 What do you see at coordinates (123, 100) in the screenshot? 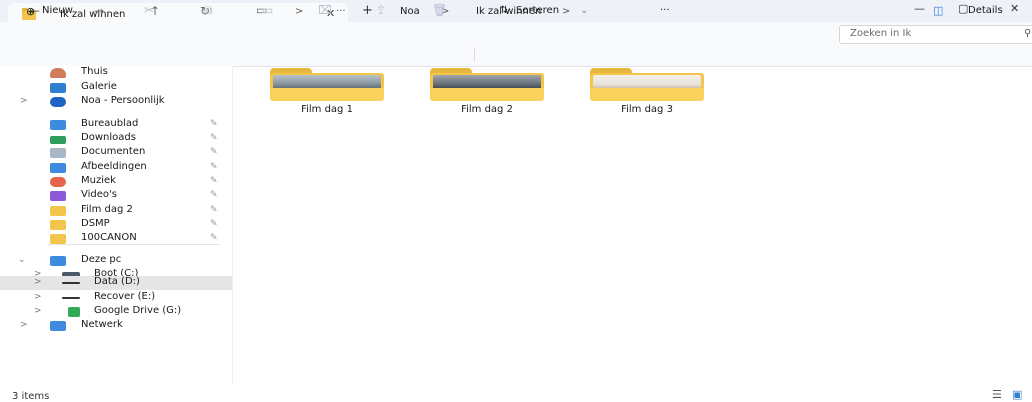
I see `sidebar-item-label: Noa - Persoonlijk` at bounding box center [123, 100].